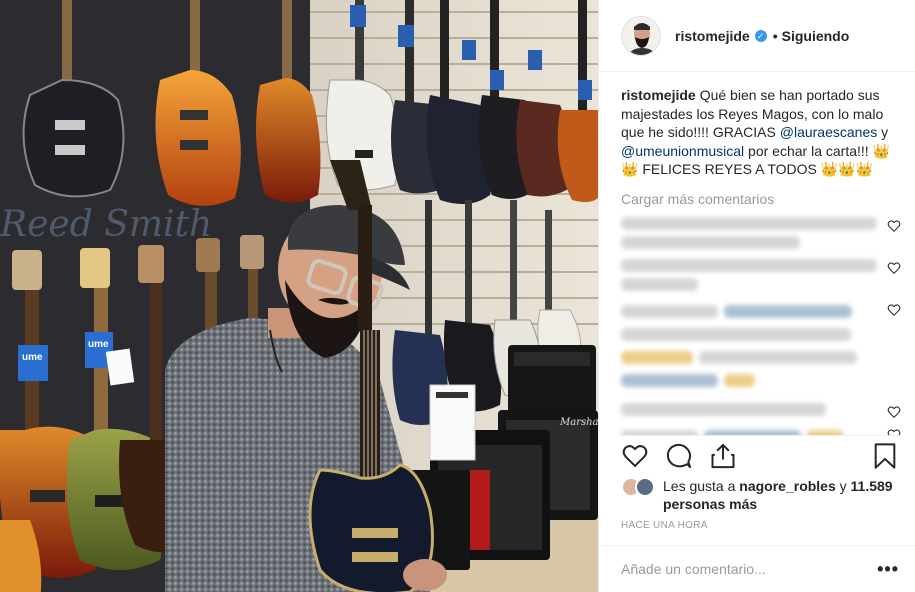 The width and height of the screenshot is (915, 592). Describe the element at coordinates (712, 36) in the screenshot. I see `author-username: ristomejide` at that location.